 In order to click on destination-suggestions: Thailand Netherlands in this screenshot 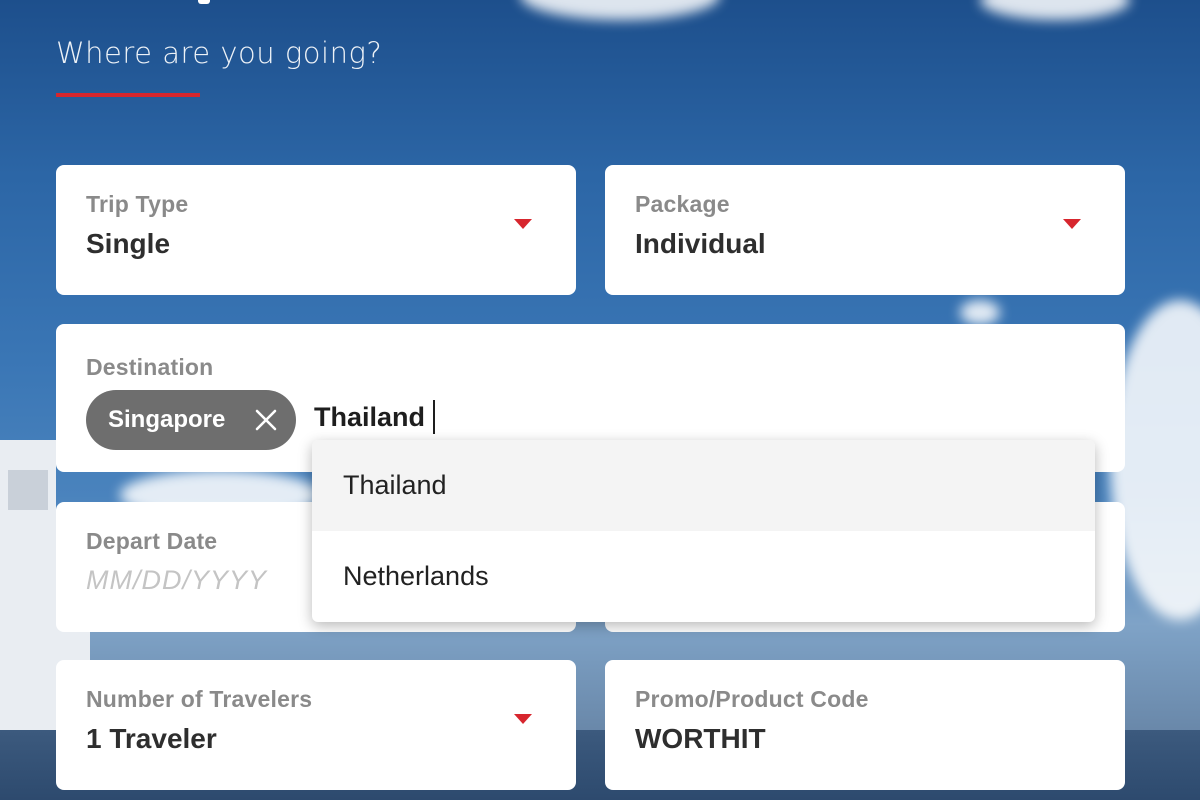, I will do `click(703, 531)`.